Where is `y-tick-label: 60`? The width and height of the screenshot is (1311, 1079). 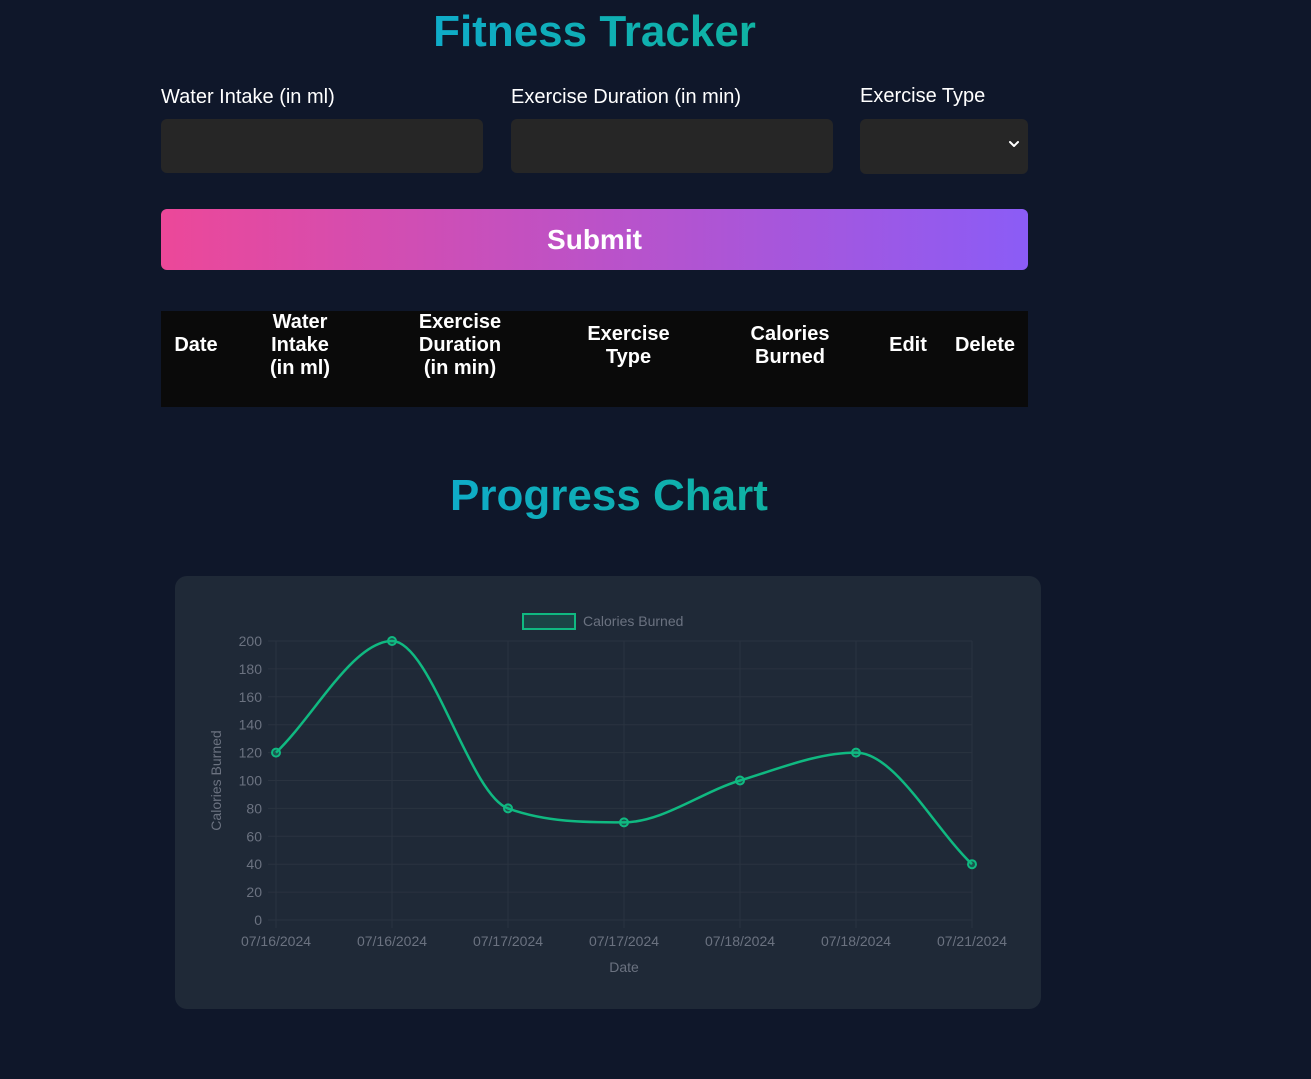 y-tick-label: 60 is located at coordinates (254, 836).